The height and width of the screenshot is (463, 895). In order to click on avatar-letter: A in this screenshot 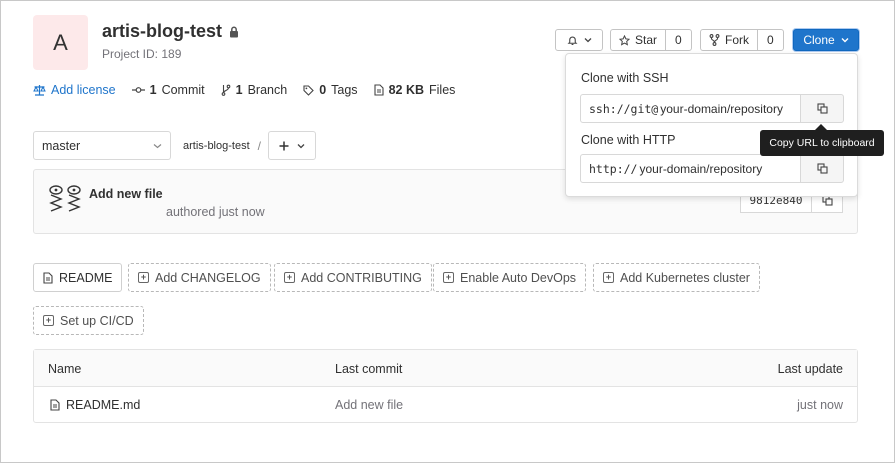, I will do `click(60, 42)`.